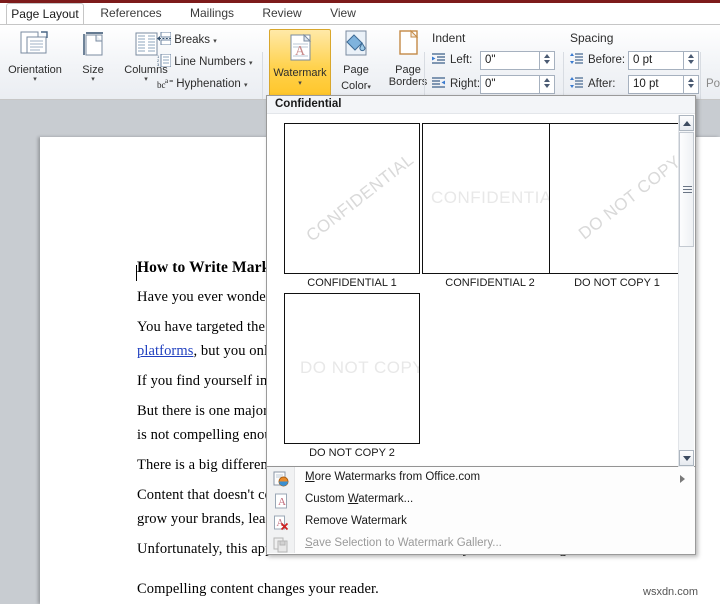  Describe the element at coordinates (481, 105) in the screenshot. I see `watermark-gallery-header: Confidential` at that location.